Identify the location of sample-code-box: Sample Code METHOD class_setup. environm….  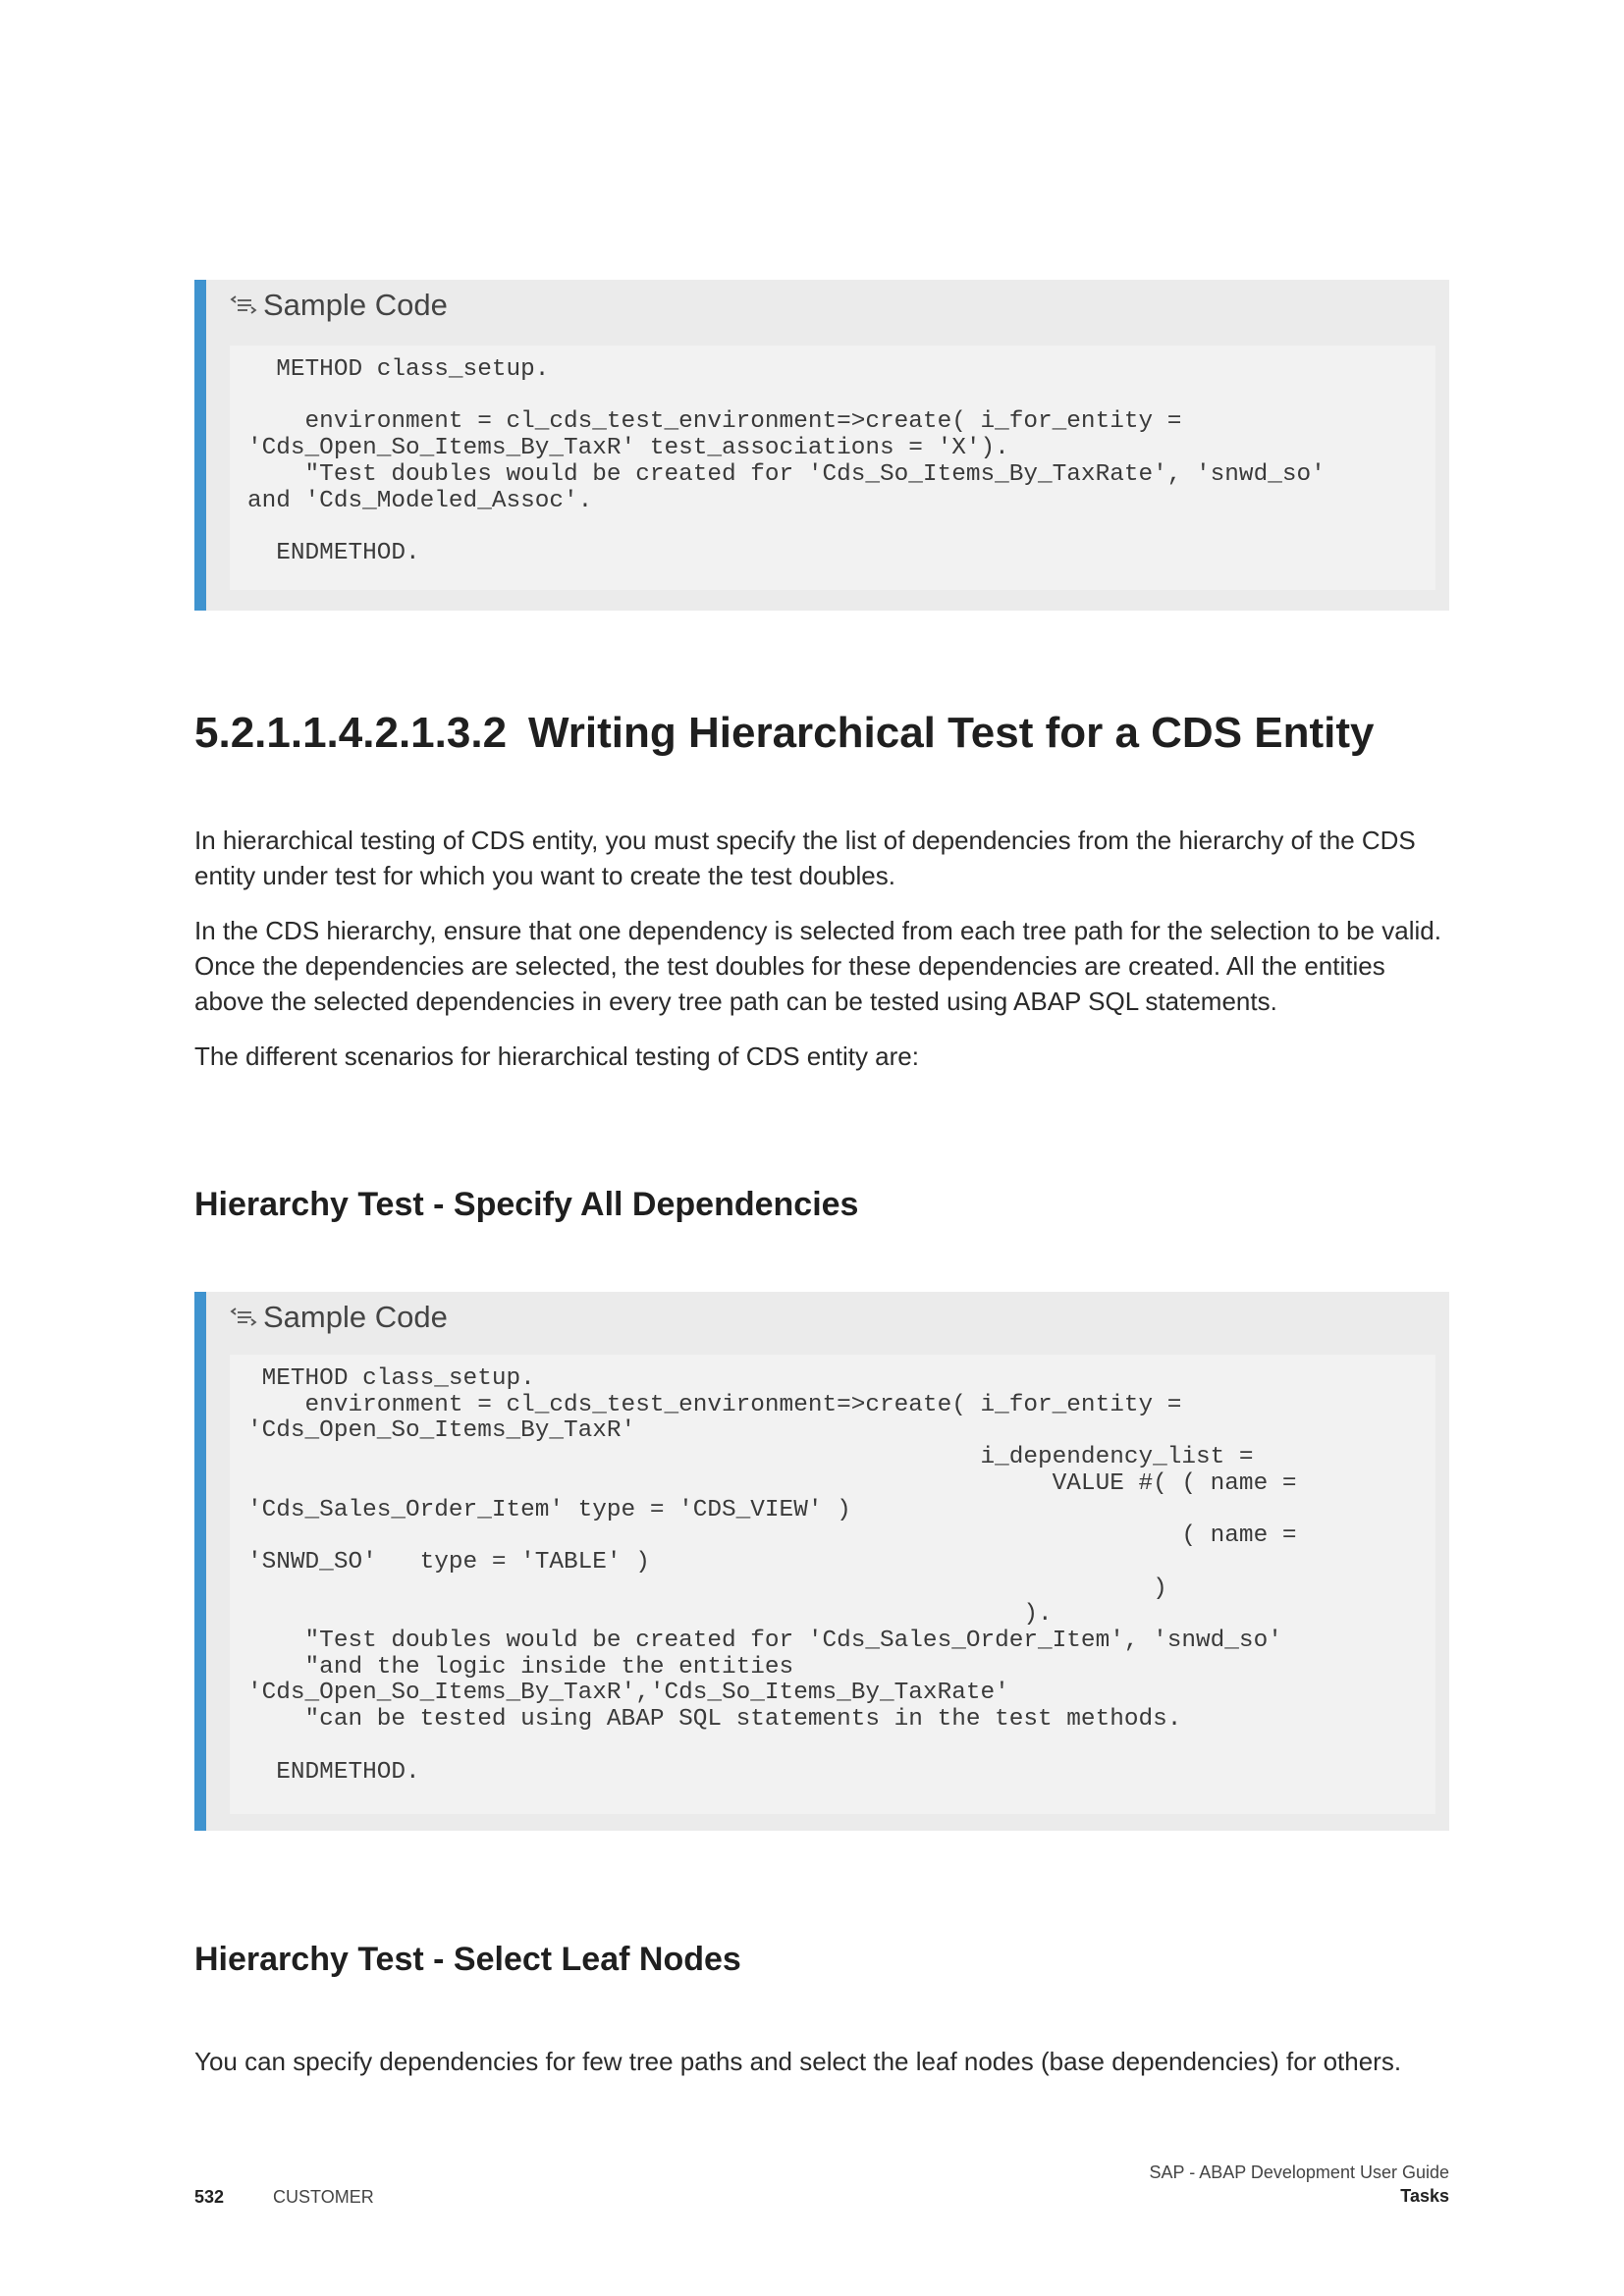
(821, 445).